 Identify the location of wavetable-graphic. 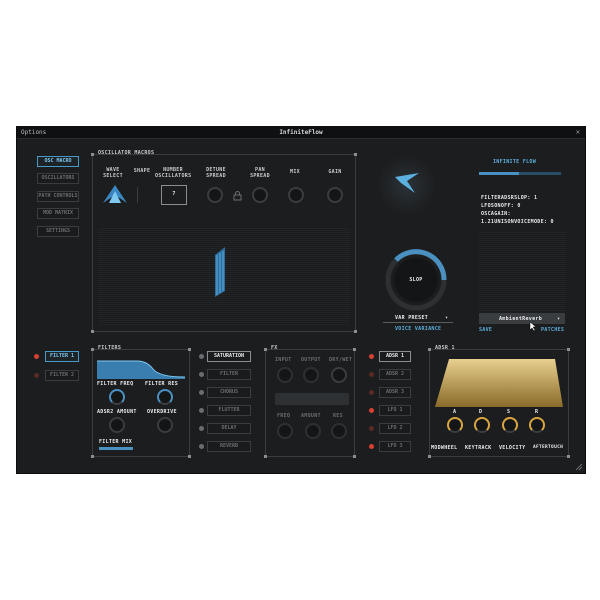
(220, 272).